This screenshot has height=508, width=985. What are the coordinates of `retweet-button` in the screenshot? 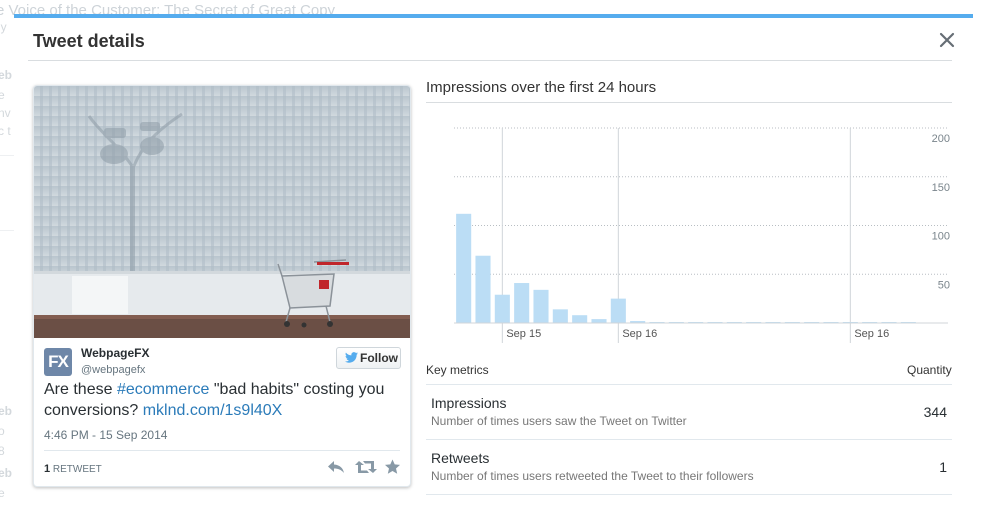 It's located at (366, 467).